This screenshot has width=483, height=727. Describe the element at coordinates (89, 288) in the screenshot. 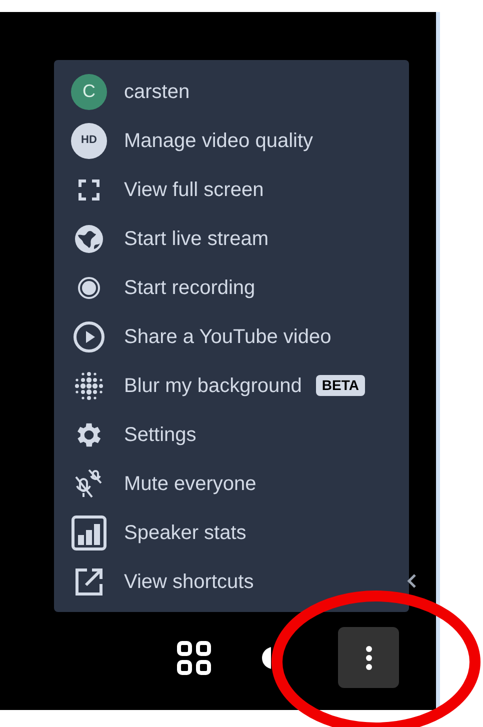

I see `record-icon` at that location.